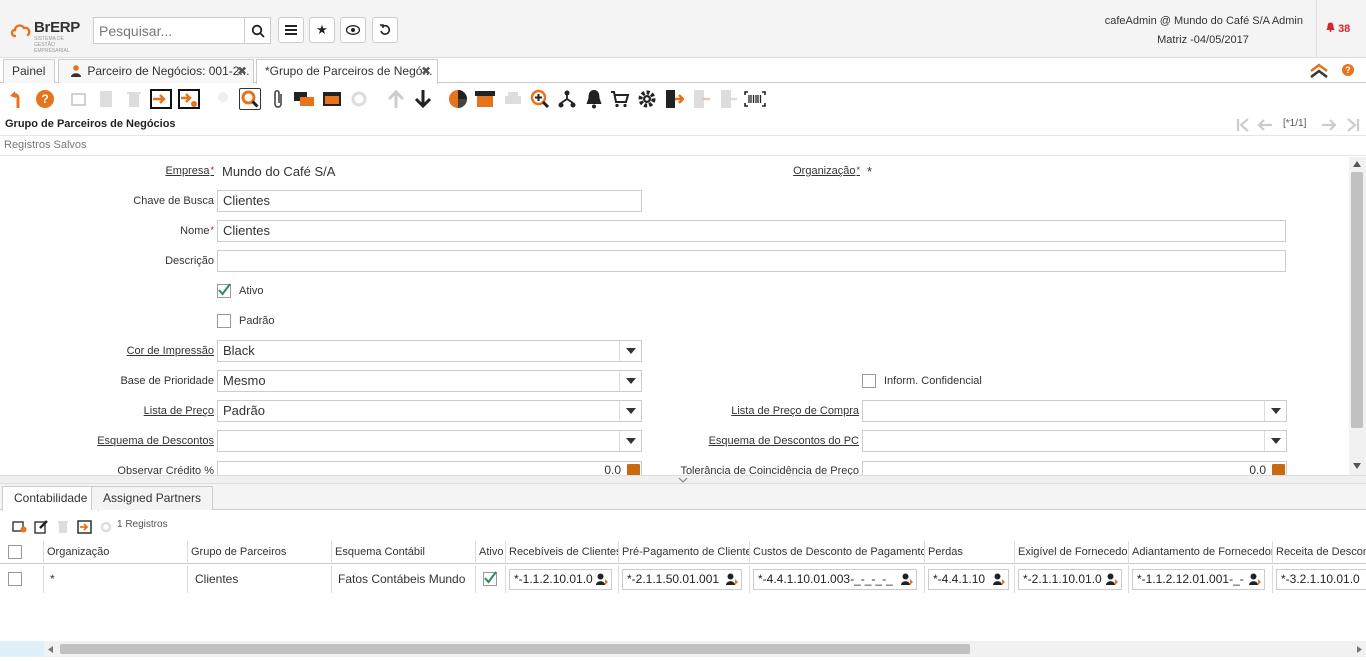 This screenshot has height=661, width=1366. I want to click on tab-painel: Painel, so click(29, 71).